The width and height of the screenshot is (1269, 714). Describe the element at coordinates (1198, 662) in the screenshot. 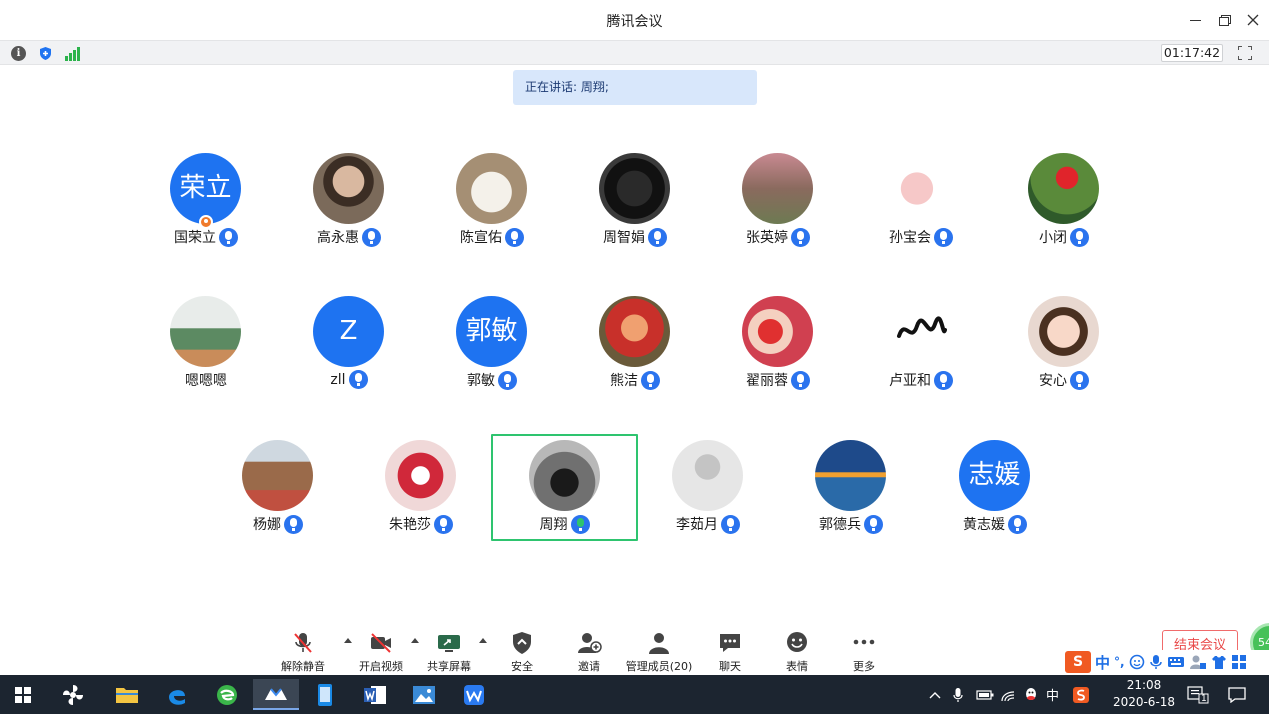

I see `ime-user-icon` at that location.